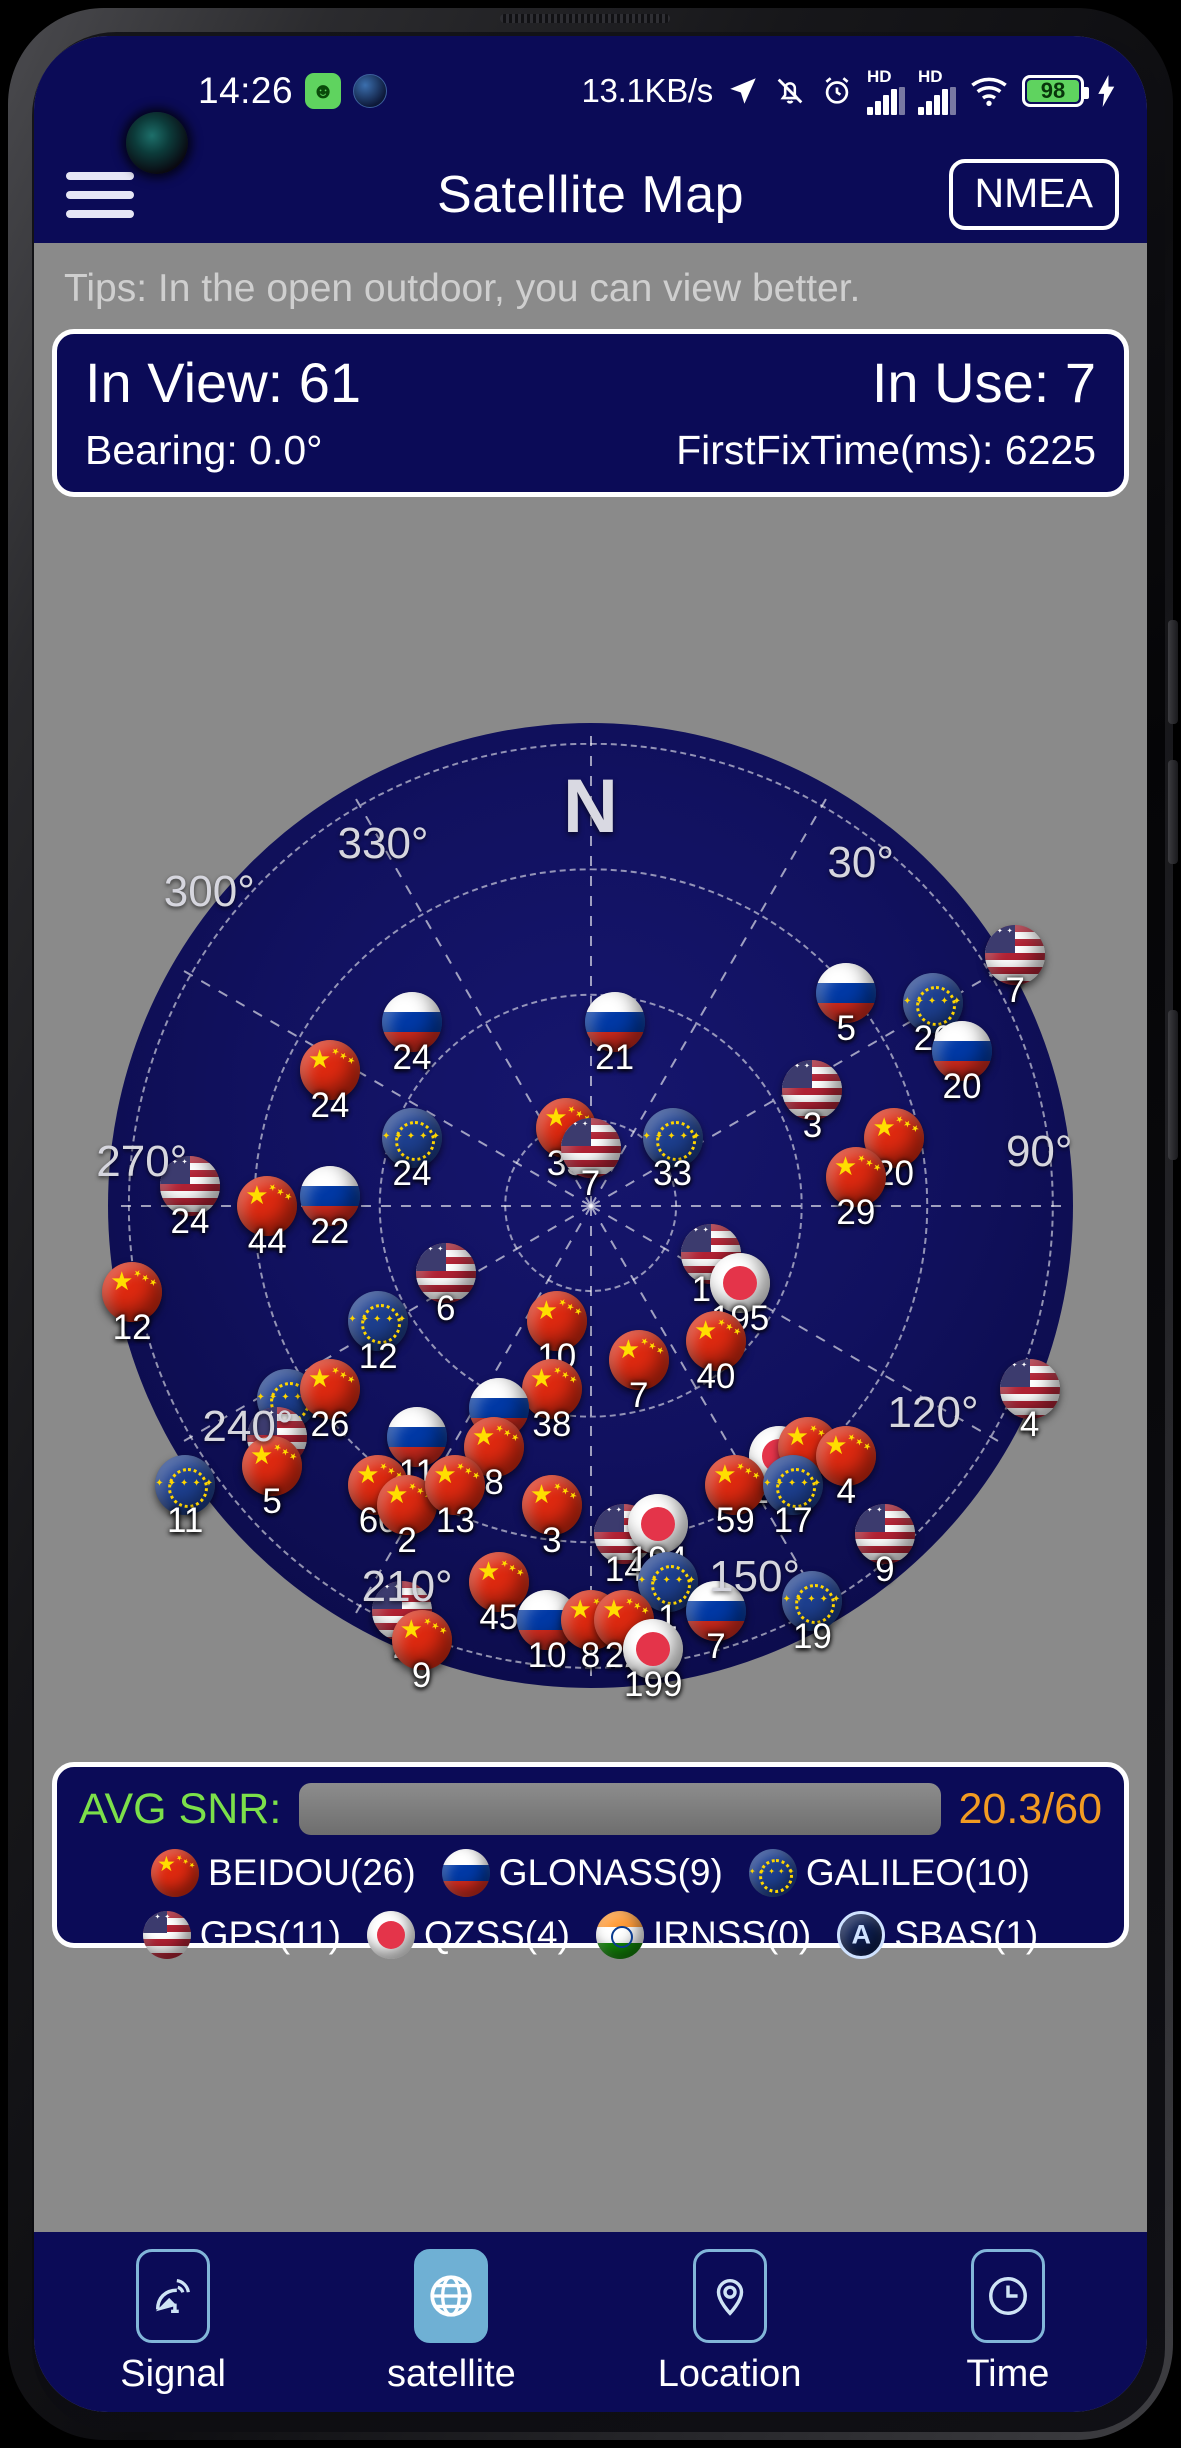  I want to click on battery-icon: 98, so click(1055, 91).